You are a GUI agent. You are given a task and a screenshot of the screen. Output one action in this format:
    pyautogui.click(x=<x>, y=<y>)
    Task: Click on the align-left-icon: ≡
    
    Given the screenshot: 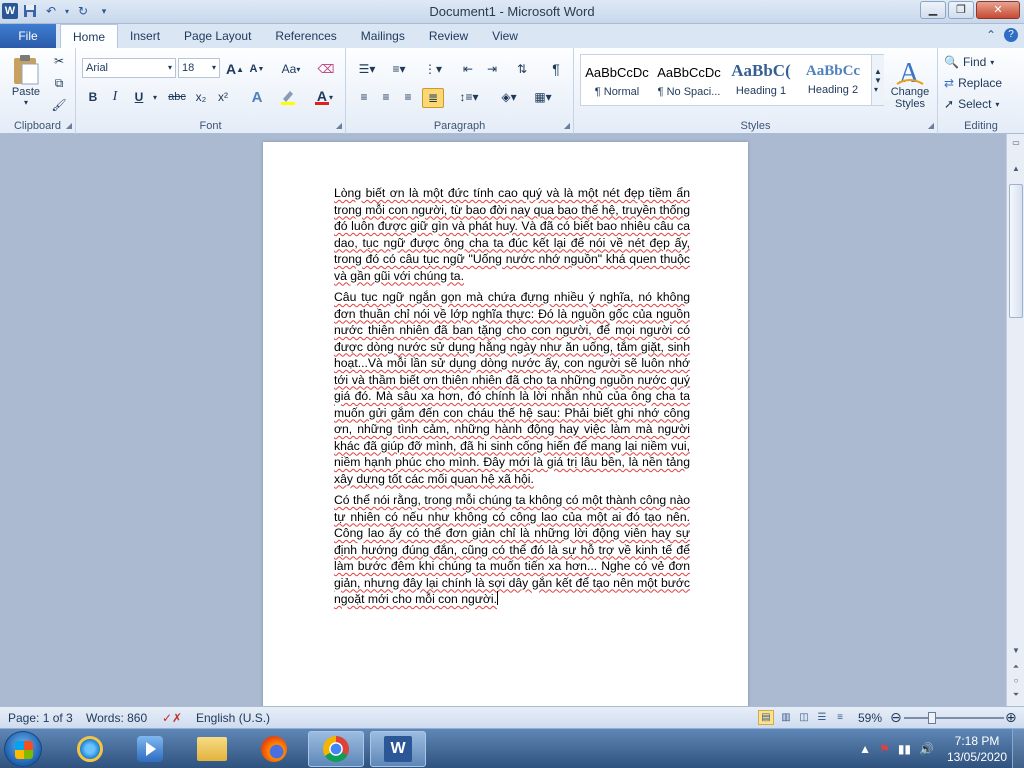 What is the action you would take?
    pyautogui.click(x=364, y=97)
    